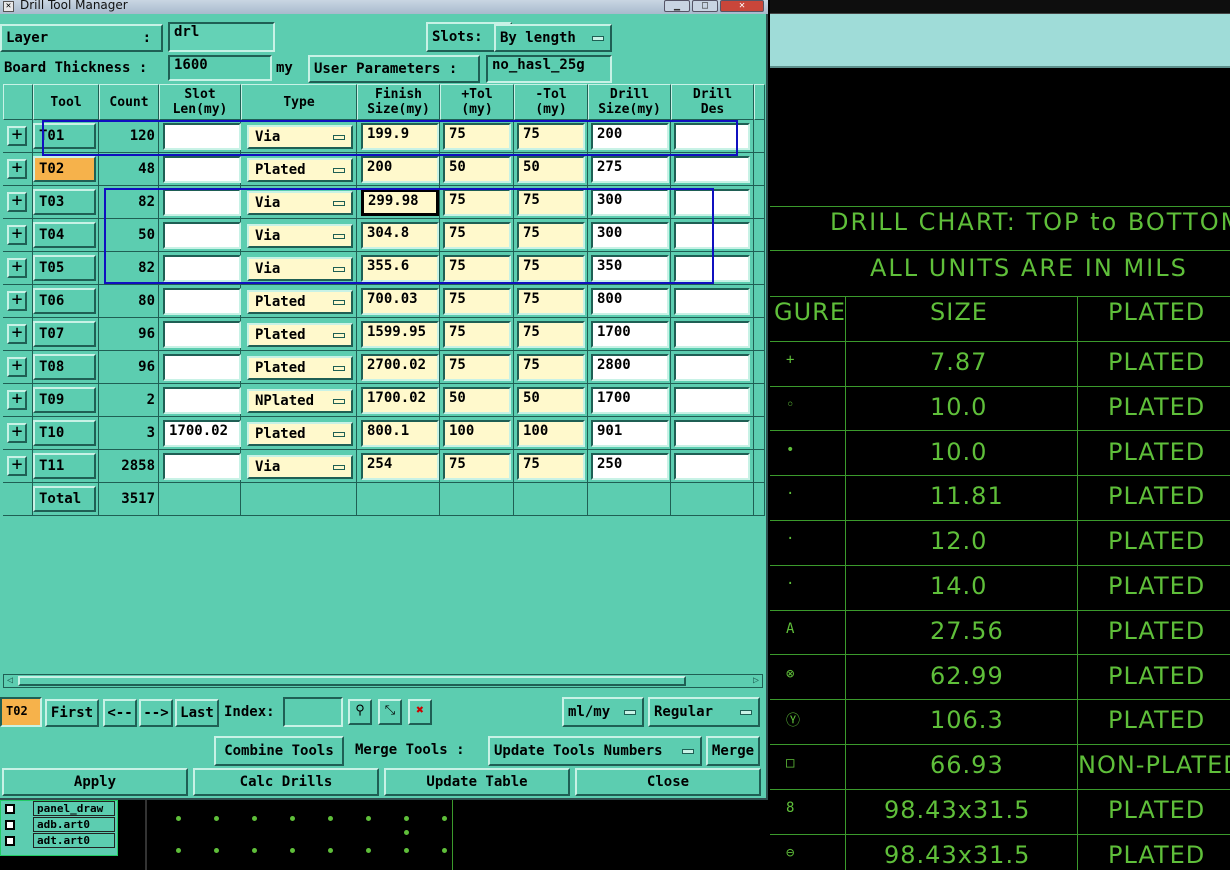 This screenshot has width=1230, height=870. What do you see at coordinates (64, 169) in the screenshot?
I see `tool-button: T02` at bounding box center [64, 169].